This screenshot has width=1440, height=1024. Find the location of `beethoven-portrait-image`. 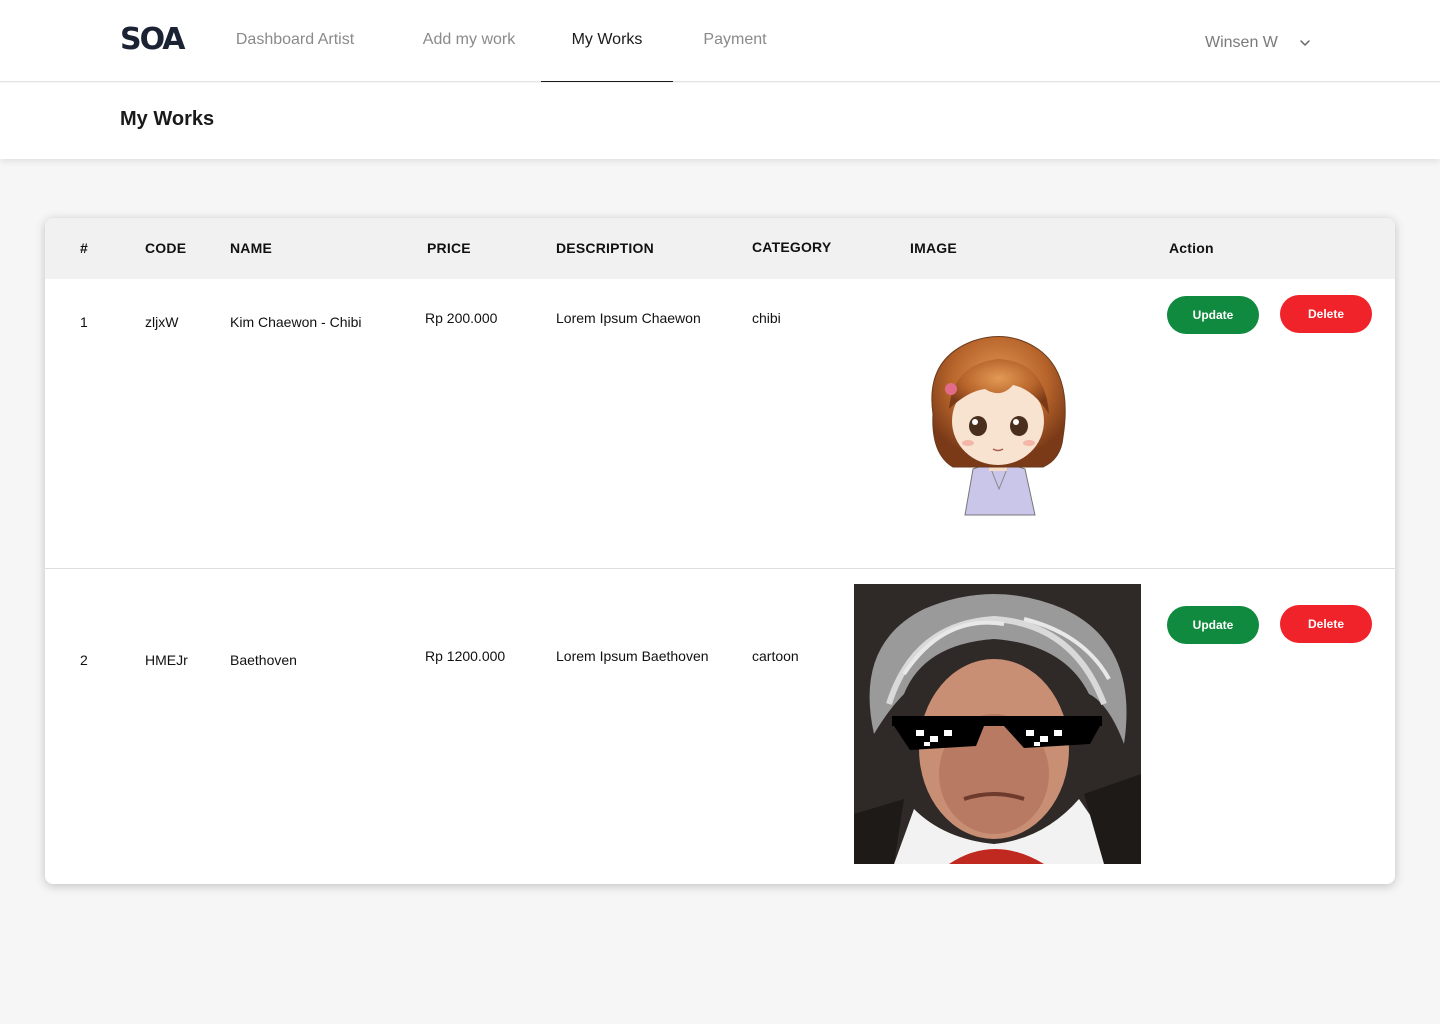

beethoven-portrait-image is located at coordinates (997, 724).